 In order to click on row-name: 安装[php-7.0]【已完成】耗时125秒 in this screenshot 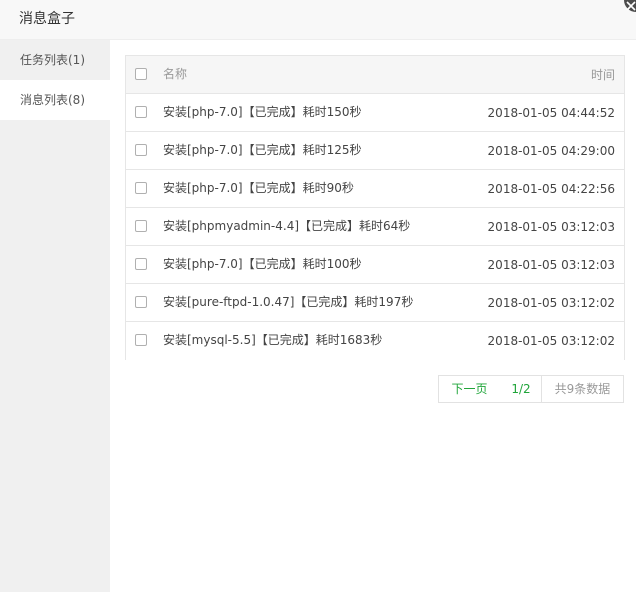, I will do `click(262, 150)`.